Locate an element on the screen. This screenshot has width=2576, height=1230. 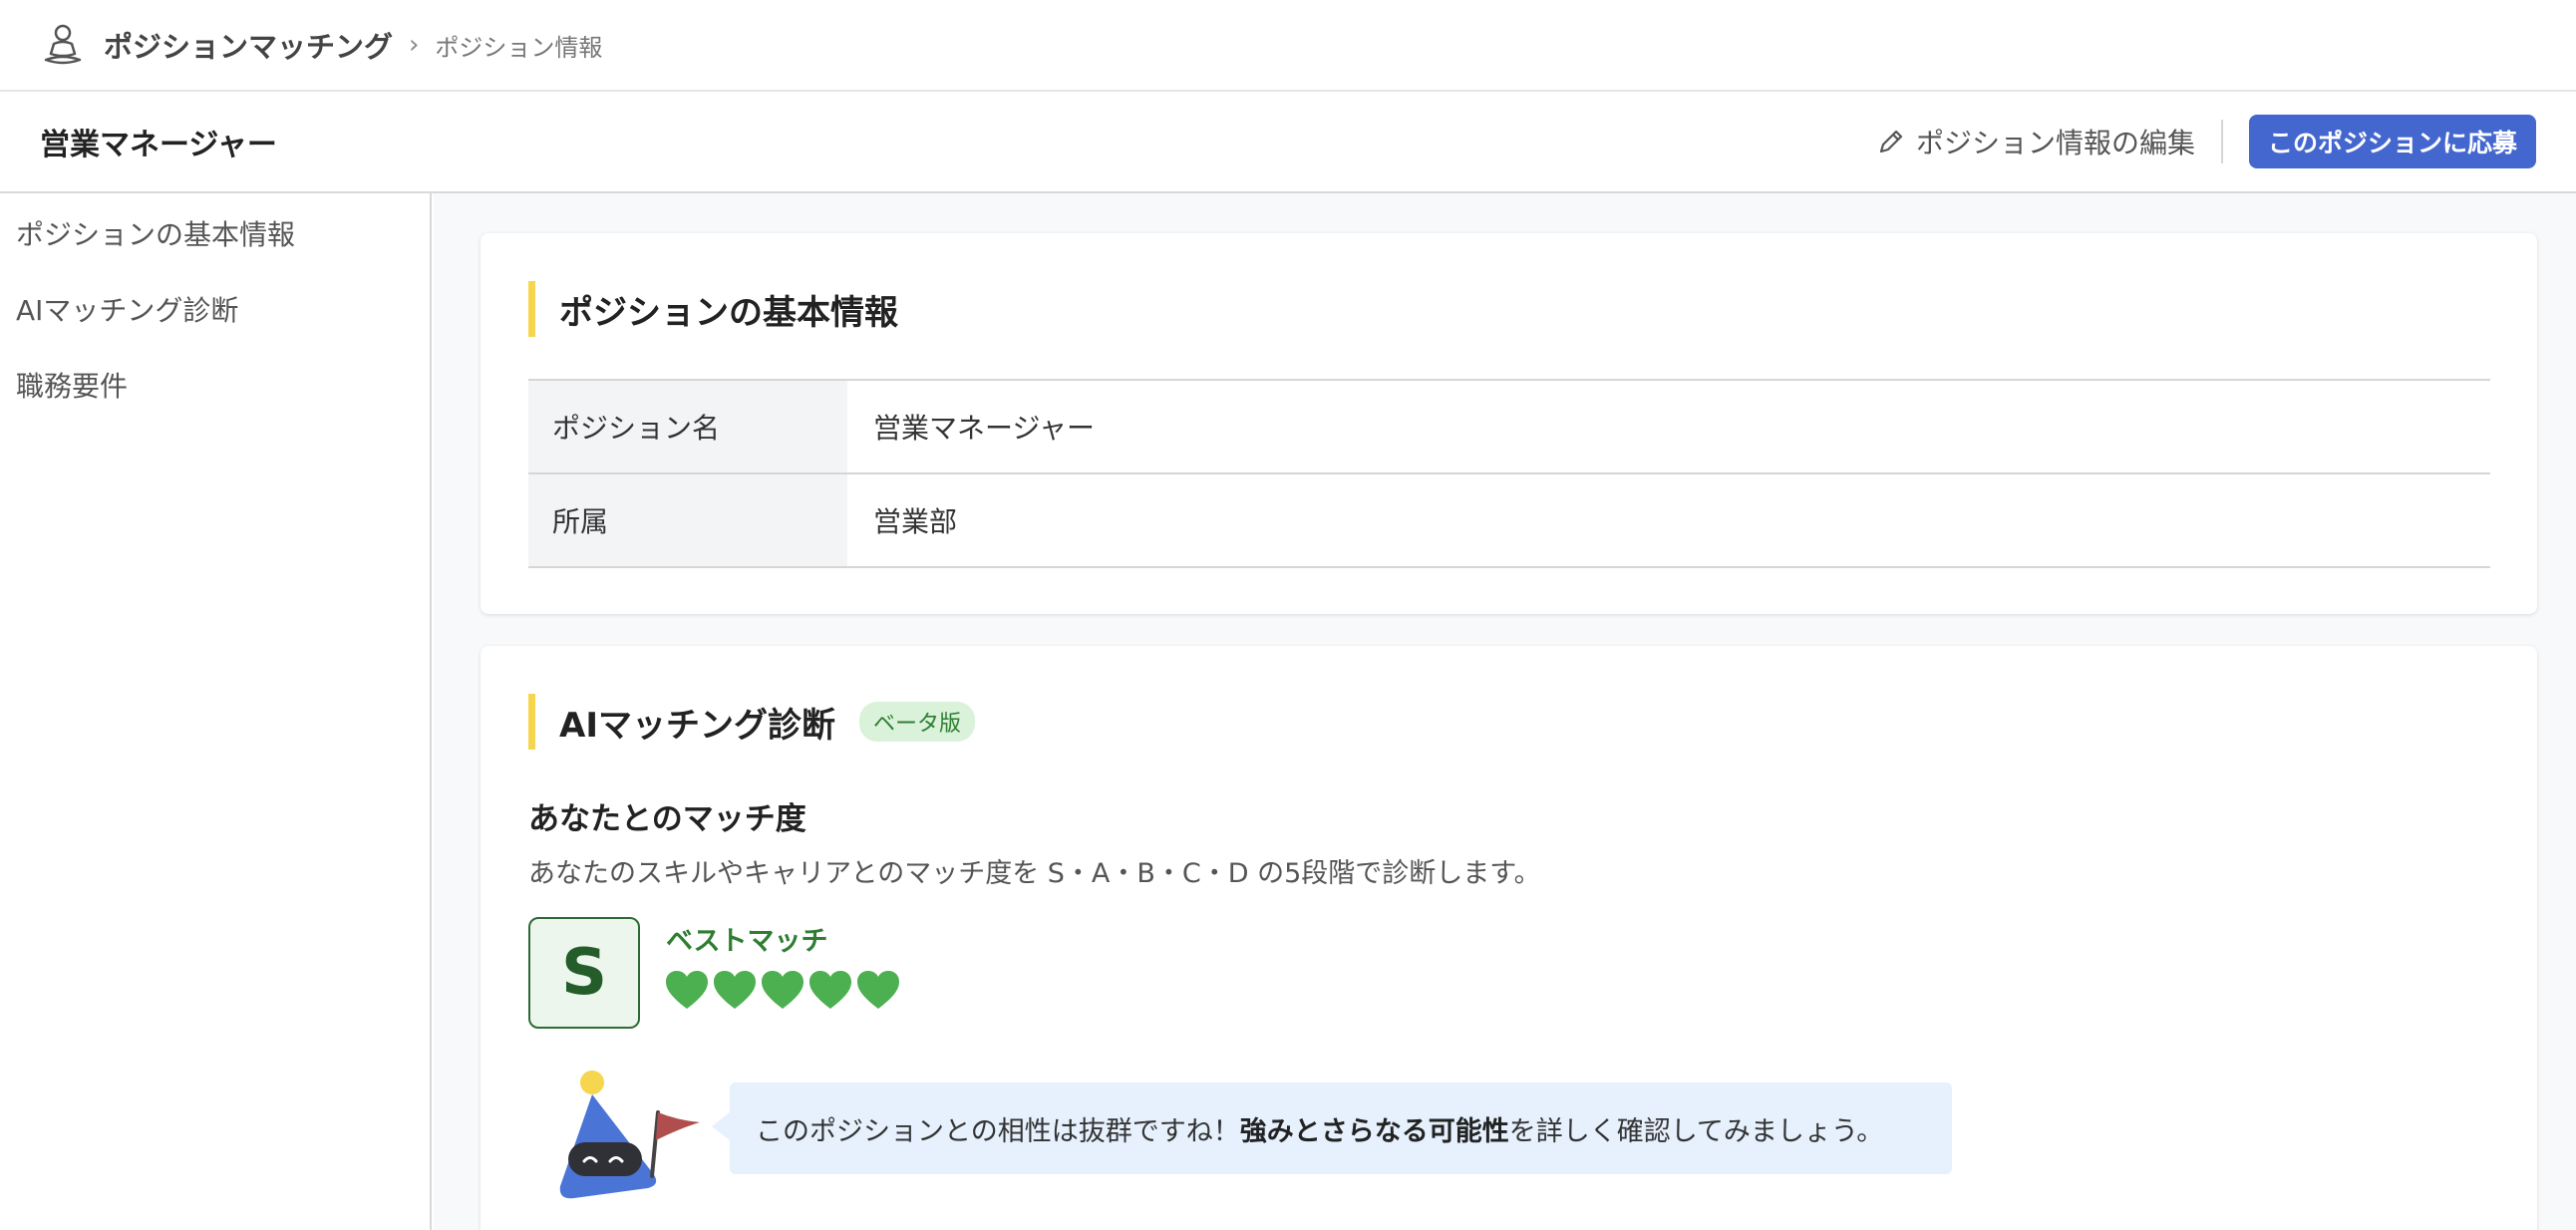
edit-position-label: ポジション情報の編集 is located at coordinates (2055, 143).